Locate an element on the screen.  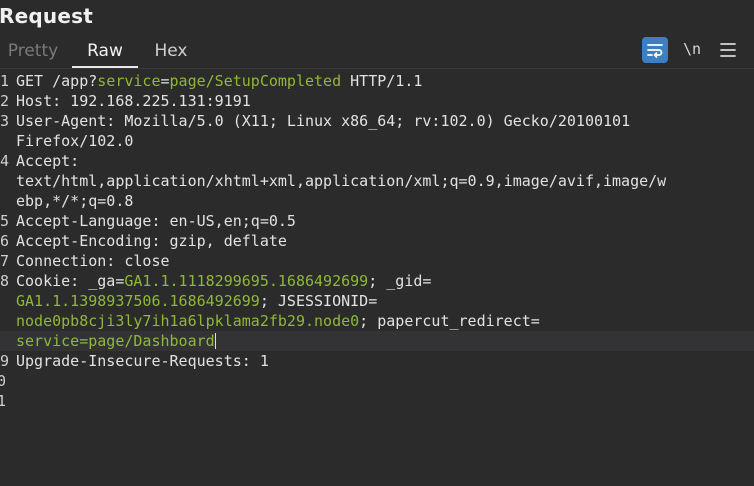
header-name: Connection: is located at coordinates (66, 261).